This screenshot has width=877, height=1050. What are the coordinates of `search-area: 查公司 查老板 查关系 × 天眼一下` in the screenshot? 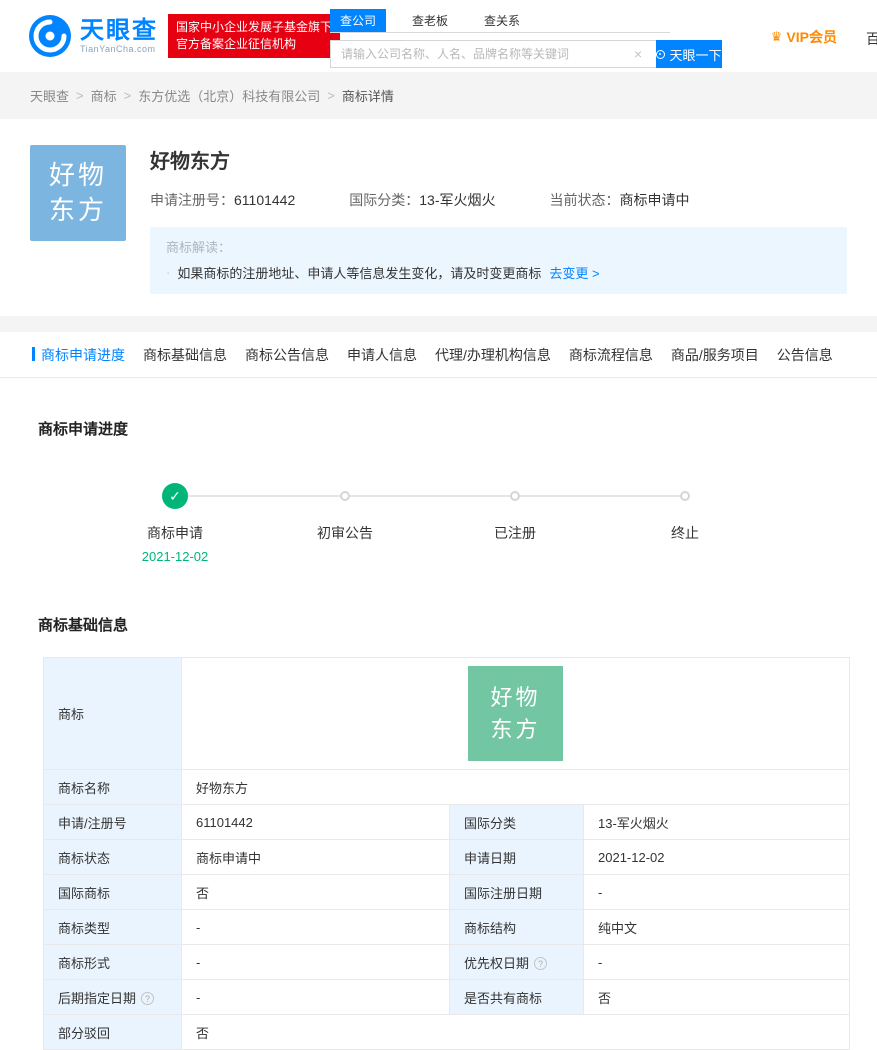 It's located at (526, 38).